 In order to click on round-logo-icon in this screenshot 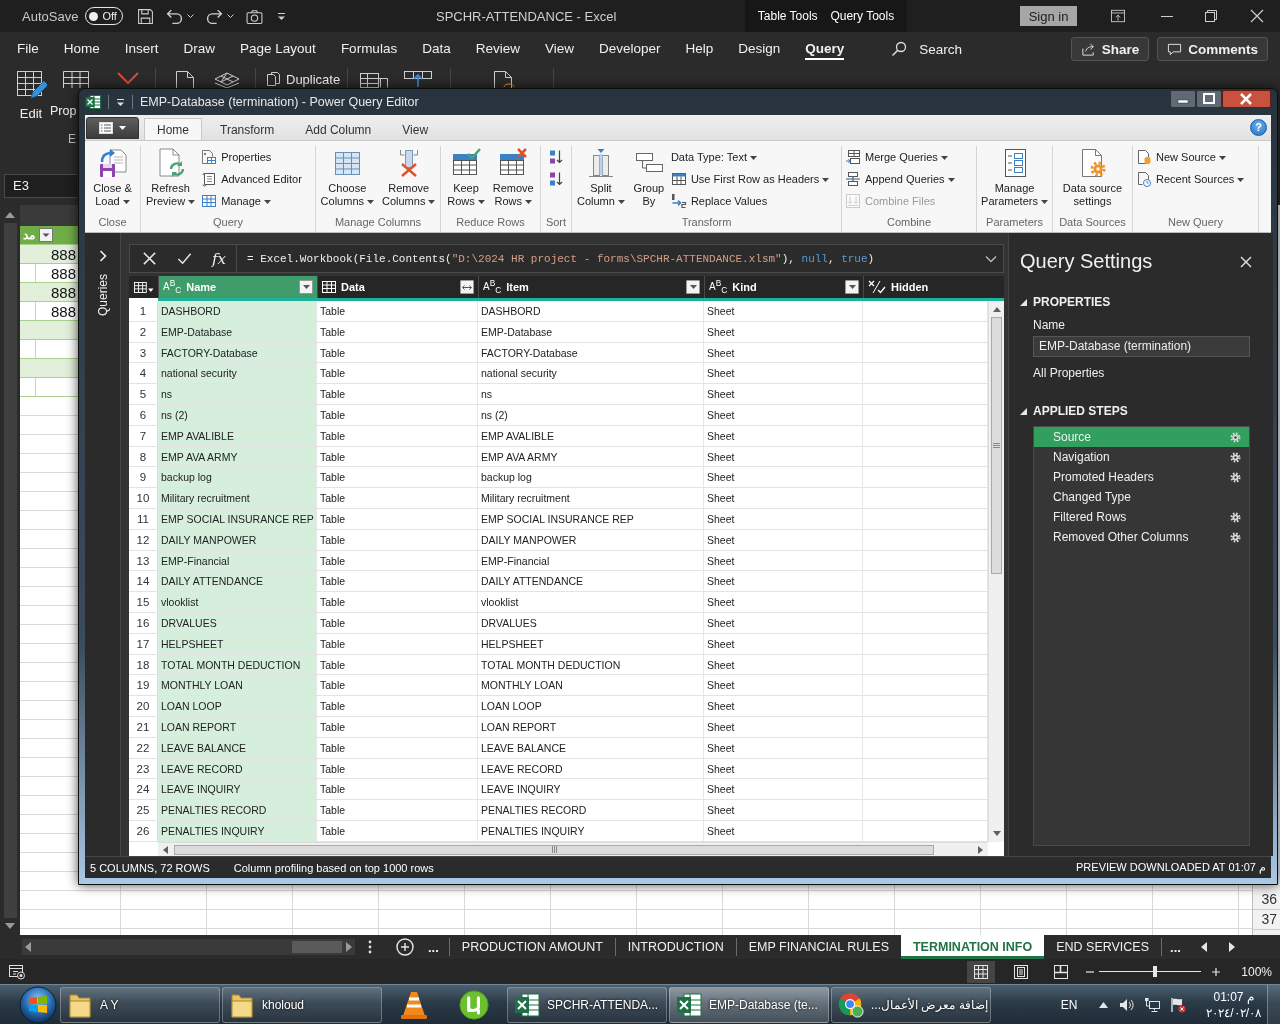, I will do `click(474, 1004)`.